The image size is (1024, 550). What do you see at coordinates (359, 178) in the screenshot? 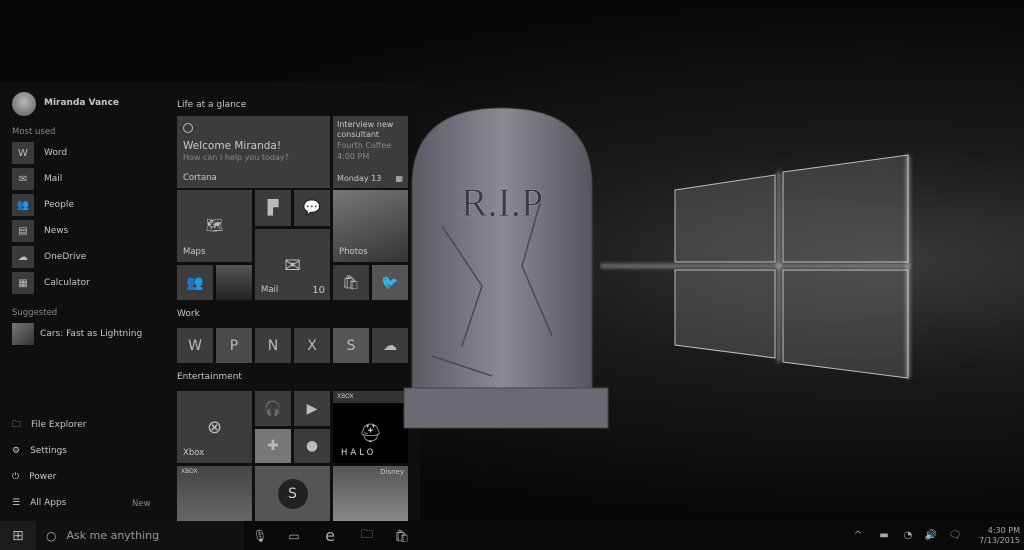
I see `calendar-date: Monday 13` at bounding box center [359, 178].